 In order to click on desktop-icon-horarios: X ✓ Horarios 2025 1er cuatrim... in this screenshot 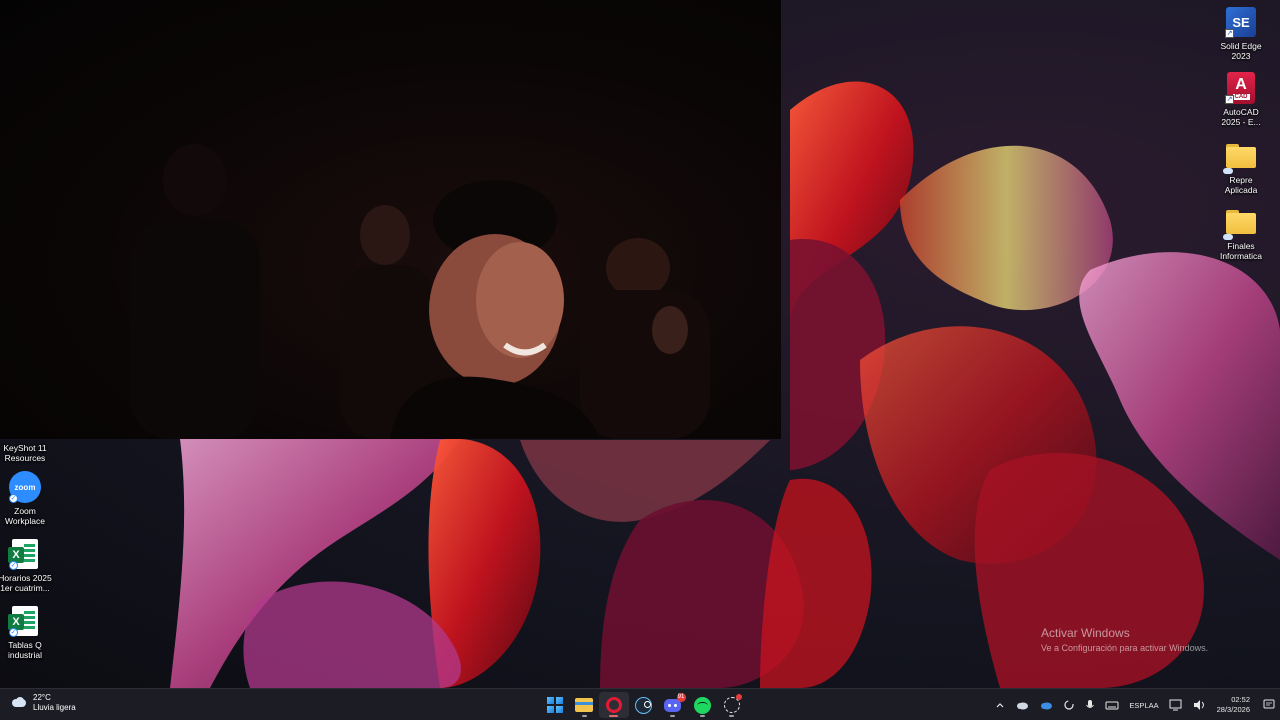, I will do `click(28, 565)`.